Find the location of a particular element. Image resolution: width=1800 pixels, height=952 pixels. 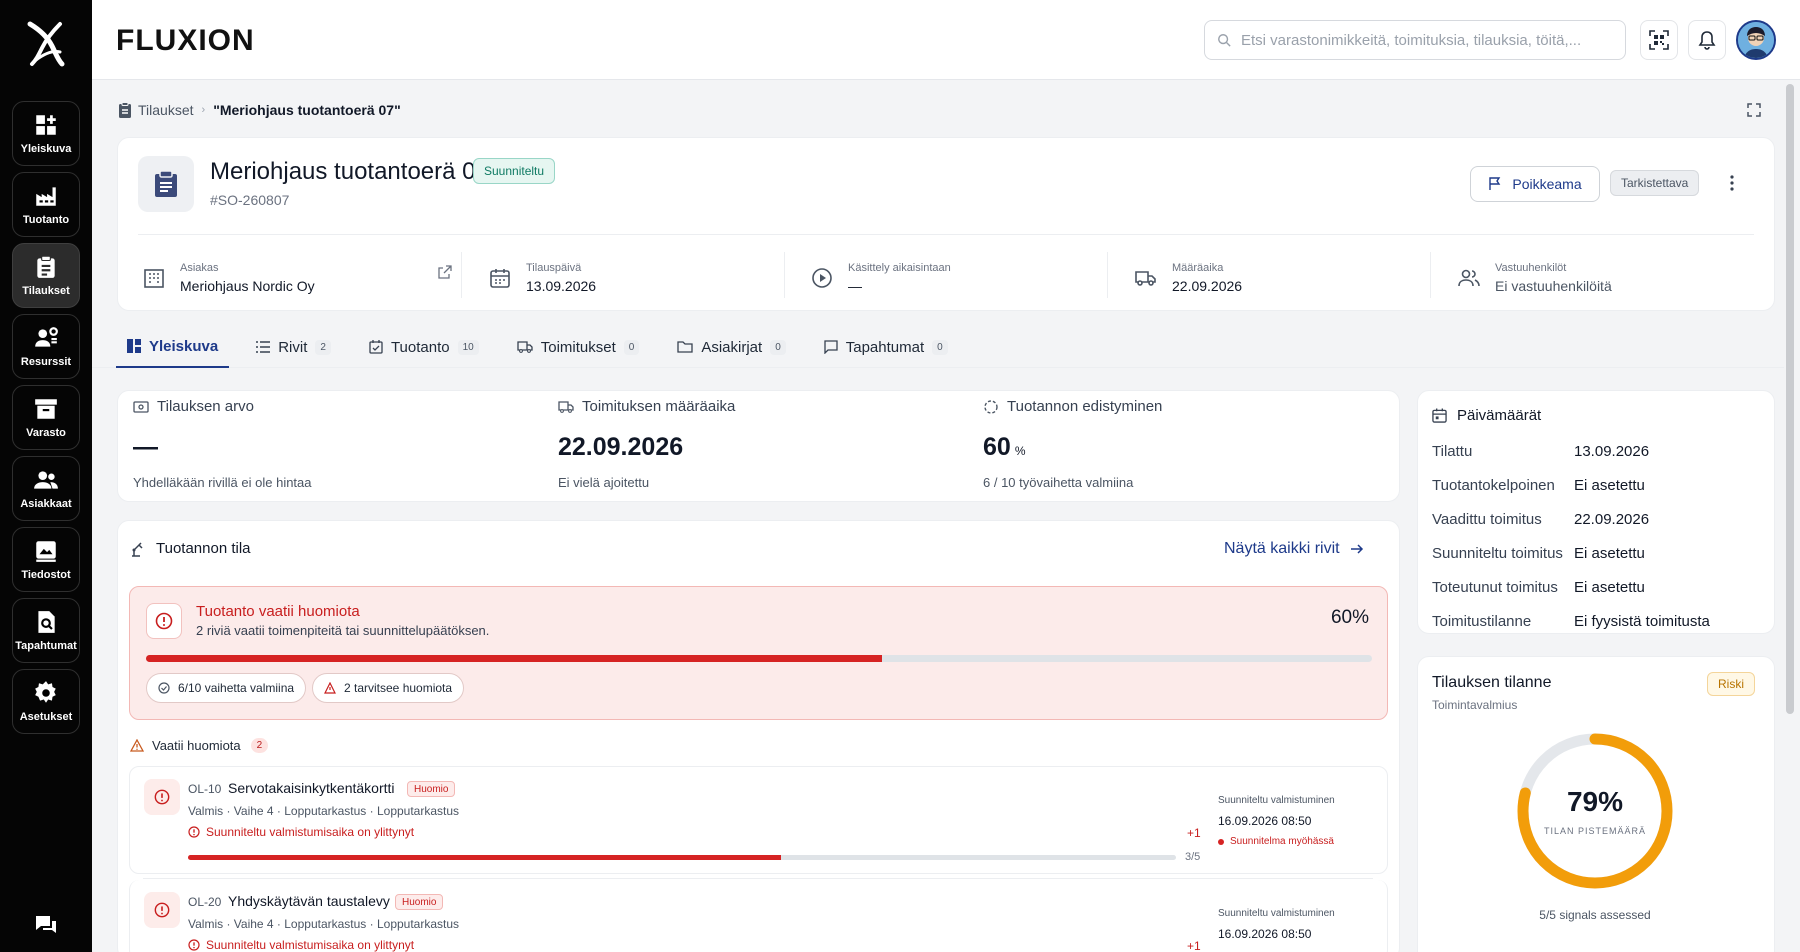

kpi-title: Tuotannon edistyminen is located at coordinates (1085, 406).